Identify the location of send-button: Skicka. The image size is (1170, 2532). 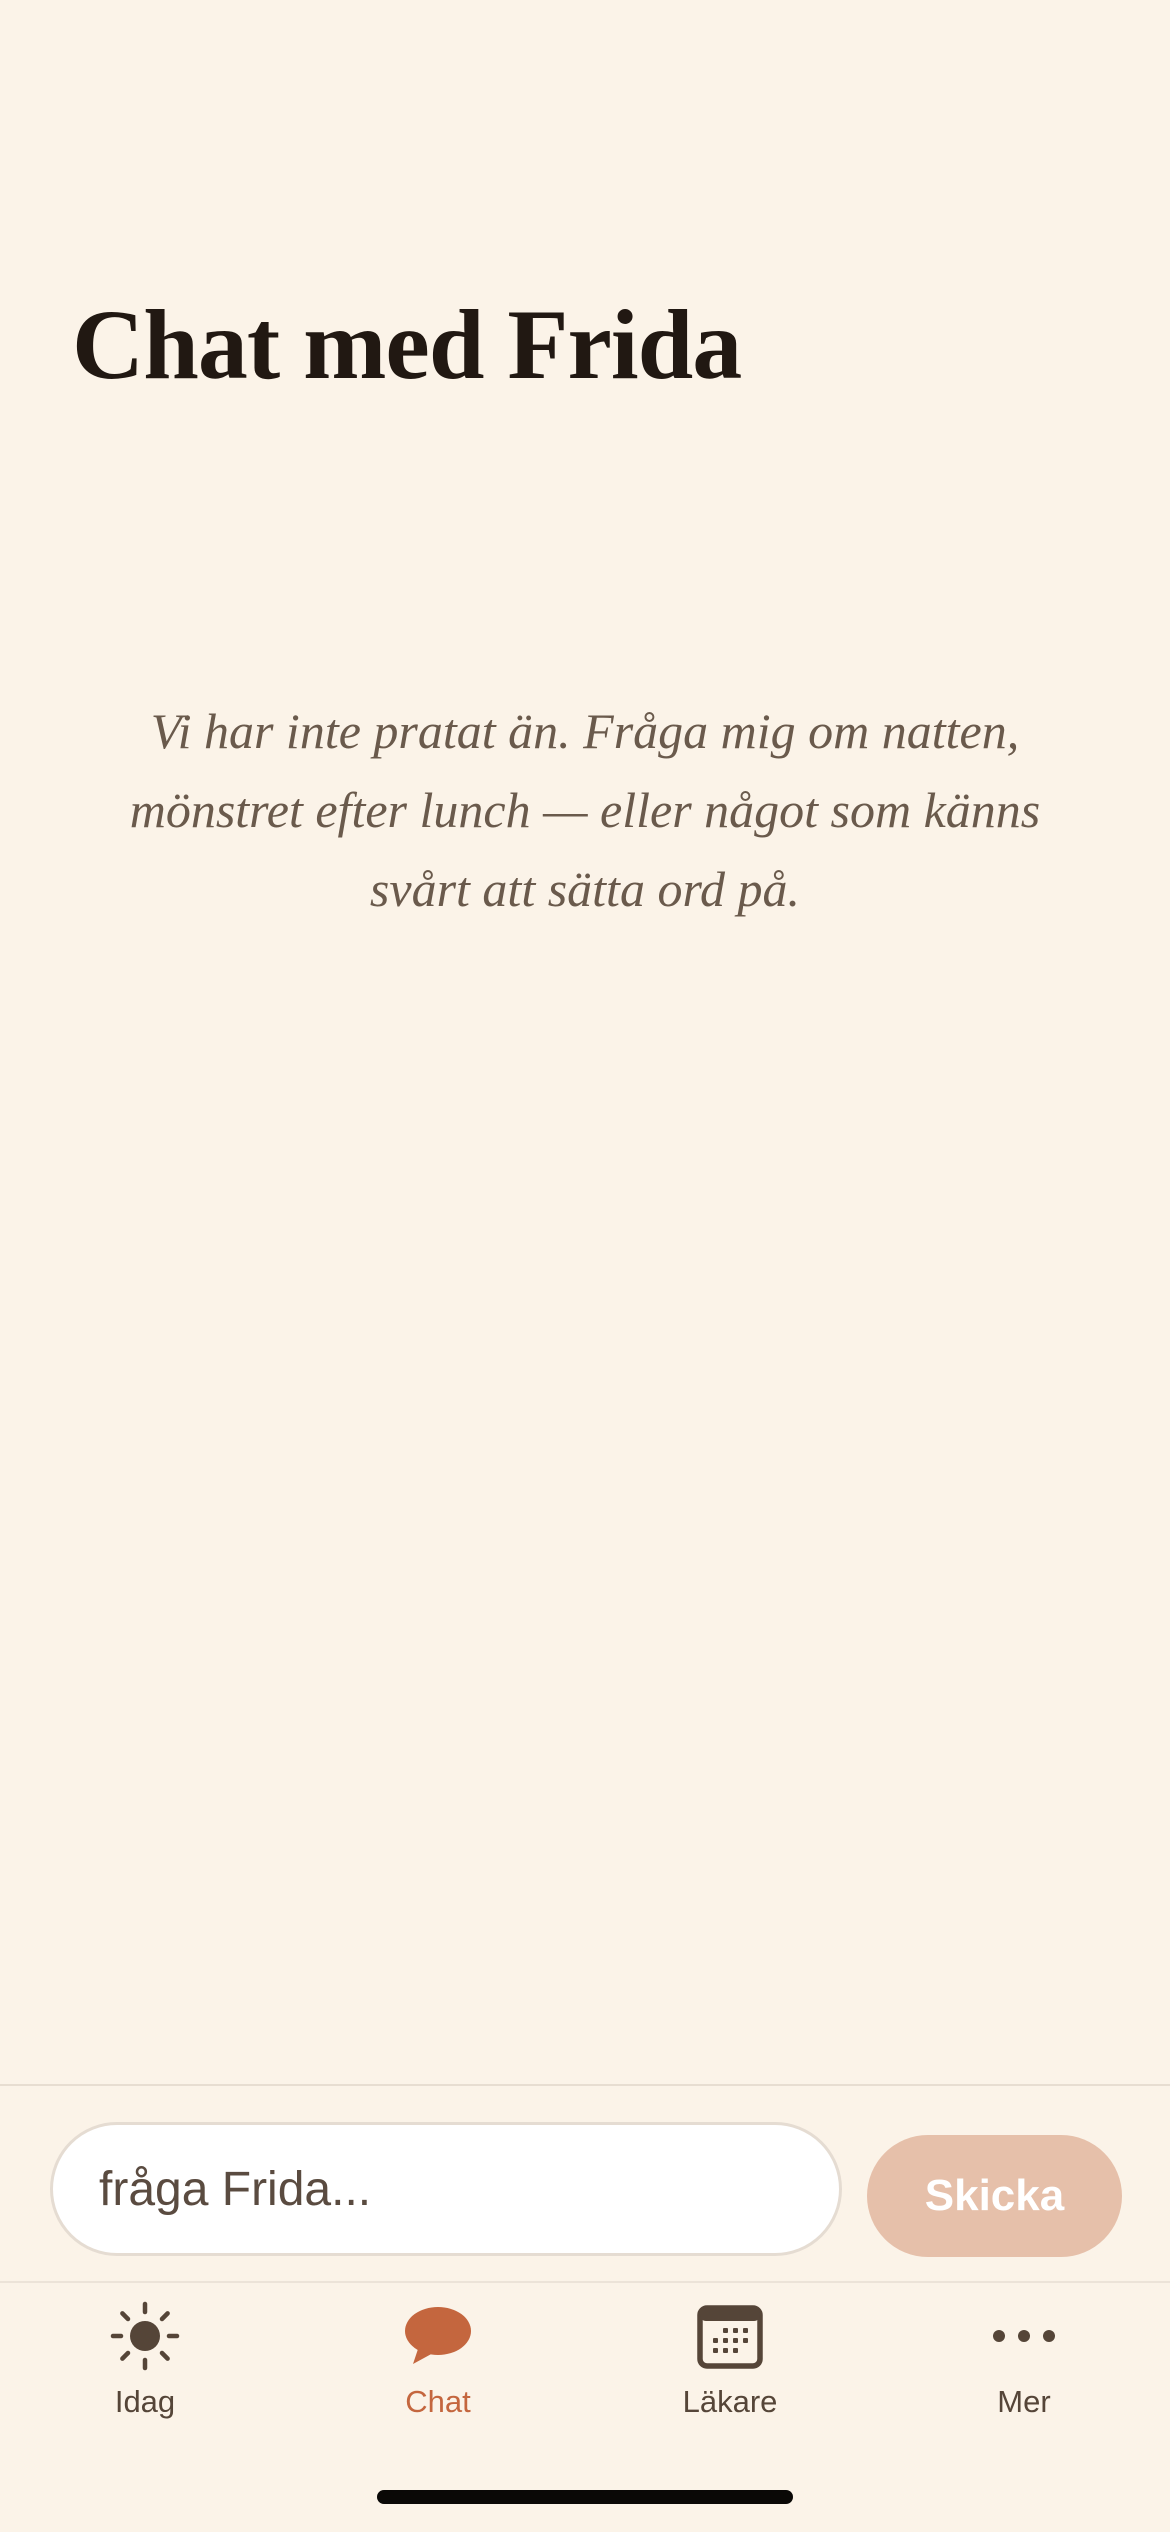
(994, 2196).